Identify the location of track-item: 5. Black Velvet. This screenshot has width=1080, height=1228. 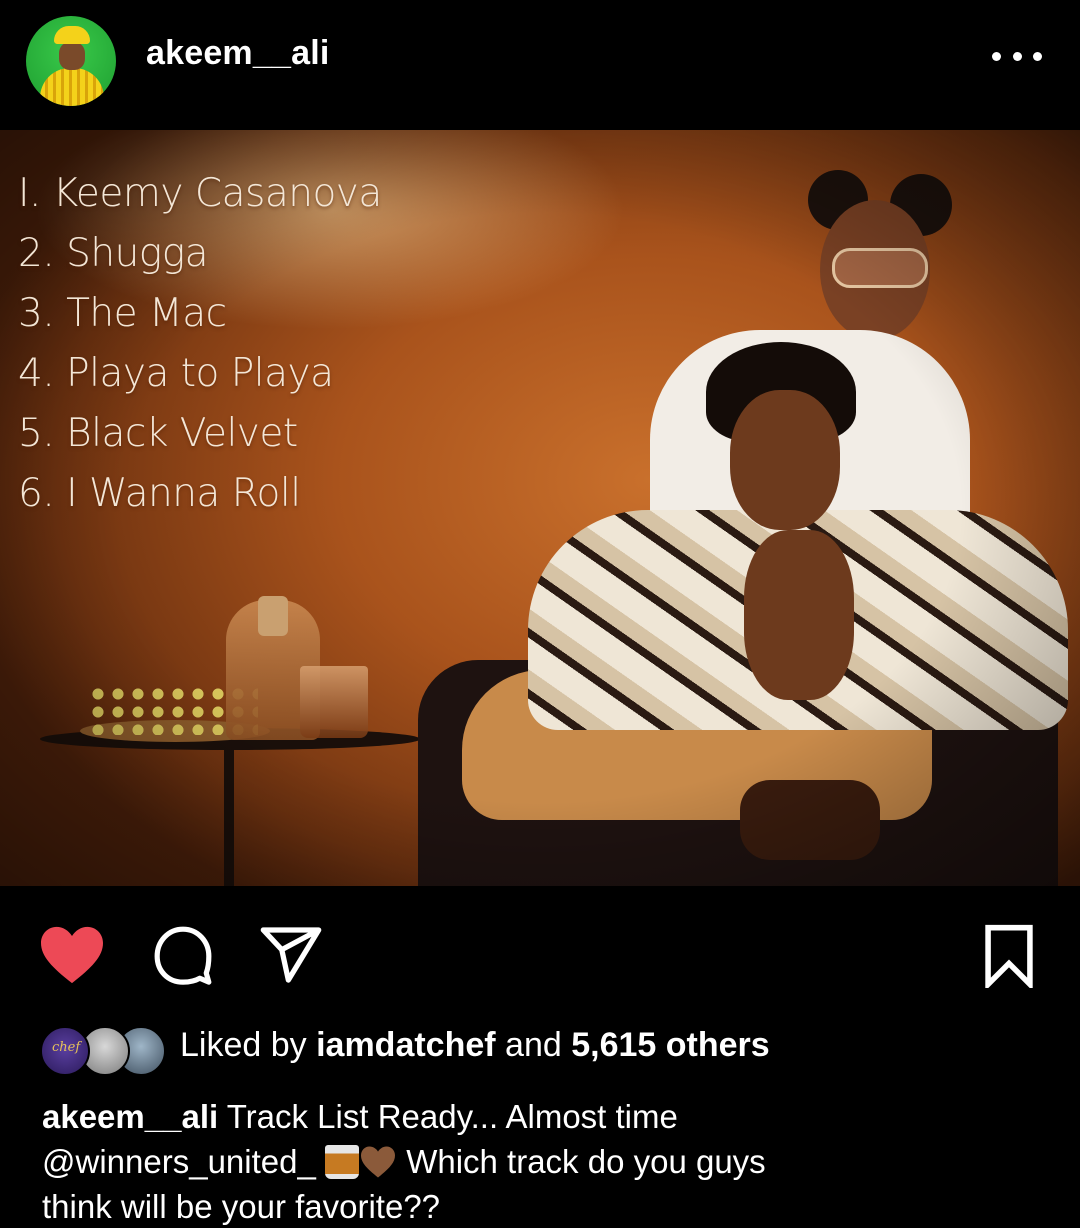
(200, 440).